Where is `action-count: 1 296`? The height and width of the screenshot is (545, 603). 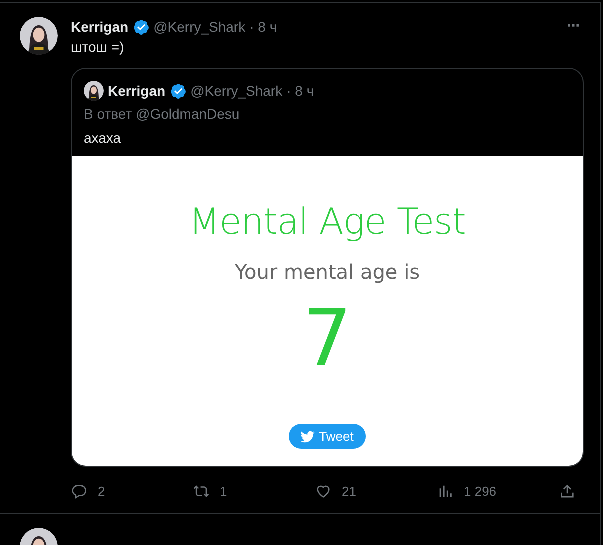 action-count: 1 296 is located at coordinates (480, 491).